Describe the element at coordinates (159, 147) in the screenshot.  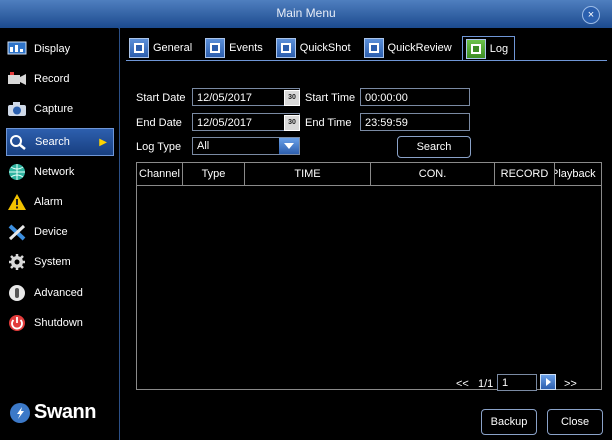
I see `log-type-label: Log Type` at that location.